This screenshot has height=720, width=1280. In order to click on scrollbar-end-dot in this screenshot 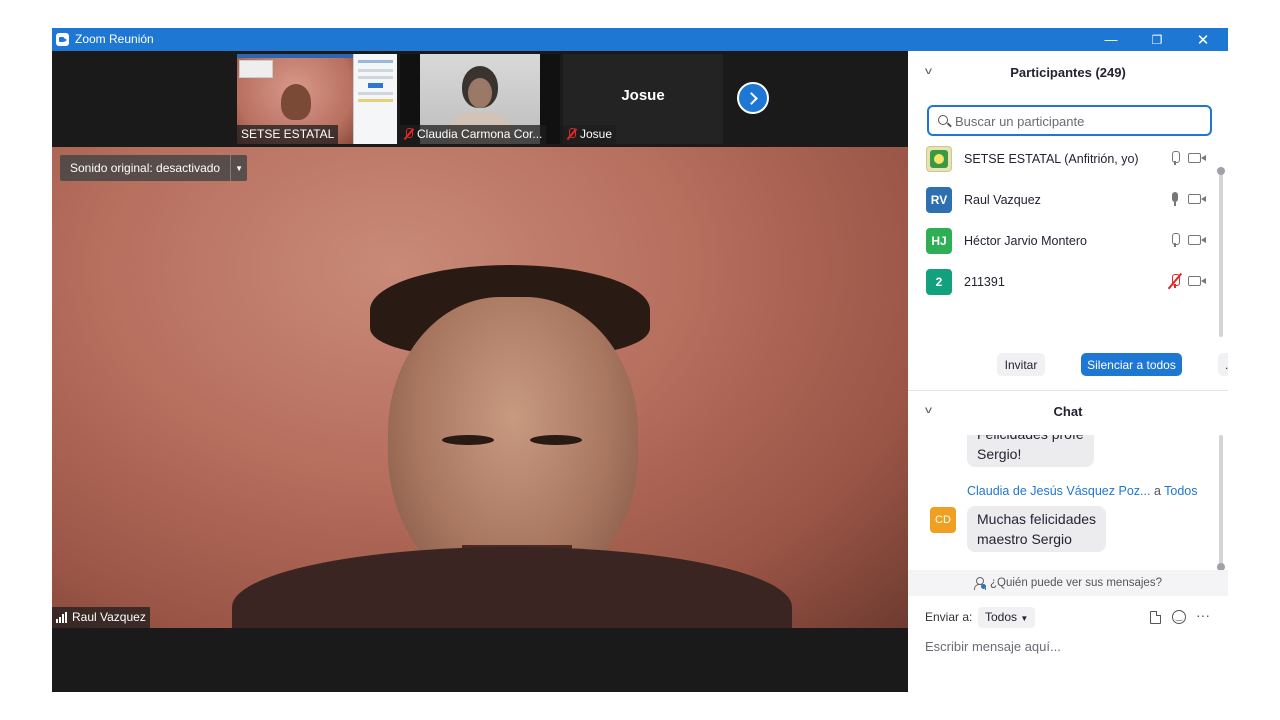, I will do `click(1221, 171)`.